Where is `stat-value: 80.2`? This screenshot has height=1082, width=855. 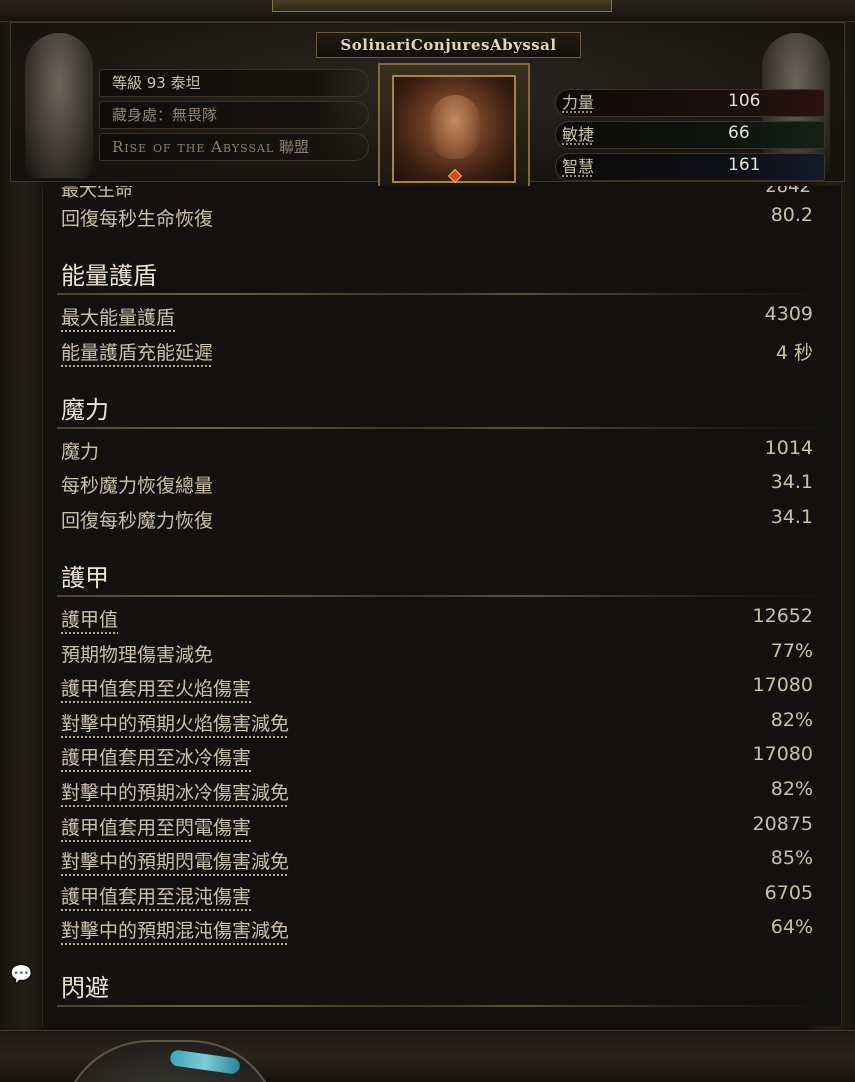 stat-value: 80.2 is located at coordinates (791, 215).